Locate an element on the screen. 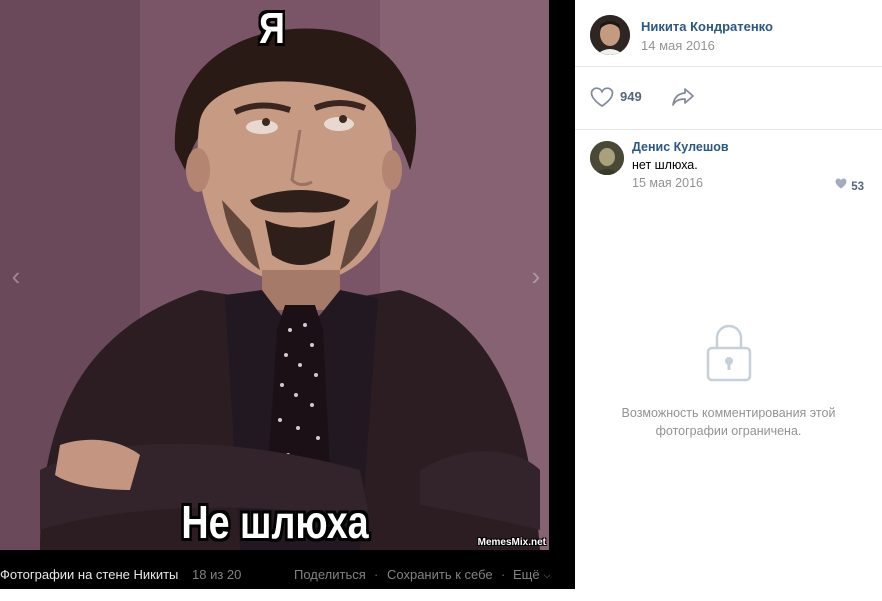 The height and width of the screenshot is (601, 882). lock-icon is located at coordinates (728, 353).